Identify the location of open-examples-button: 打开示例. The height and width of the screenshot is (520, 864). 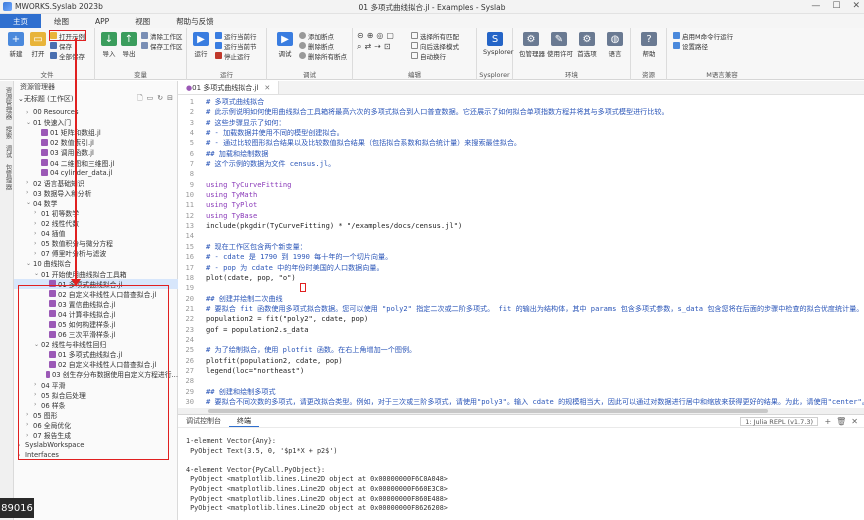
(67, 35).